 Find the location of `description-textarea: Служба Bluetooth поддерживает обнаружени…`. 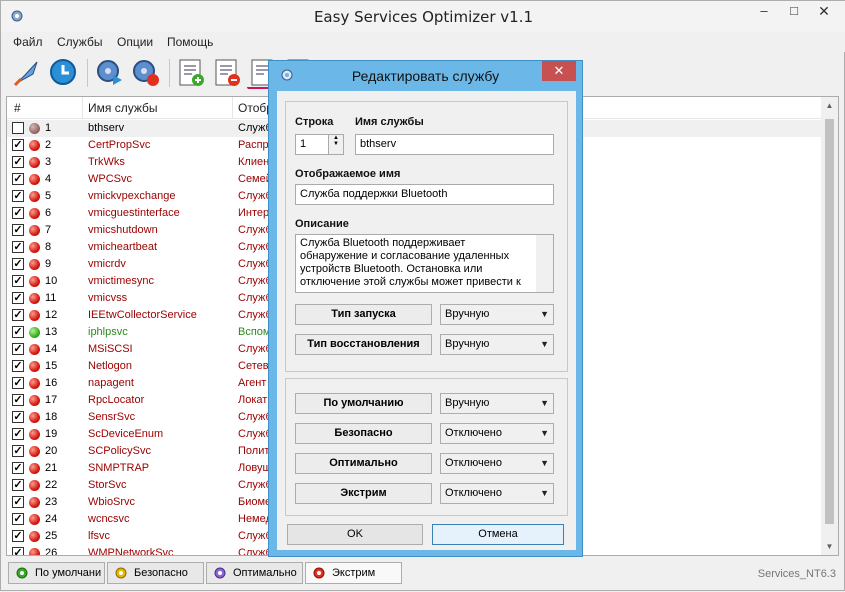

description-textarea: Служба Bluetooth поддерживает обнаружени… is located at coordinates (424, 263).